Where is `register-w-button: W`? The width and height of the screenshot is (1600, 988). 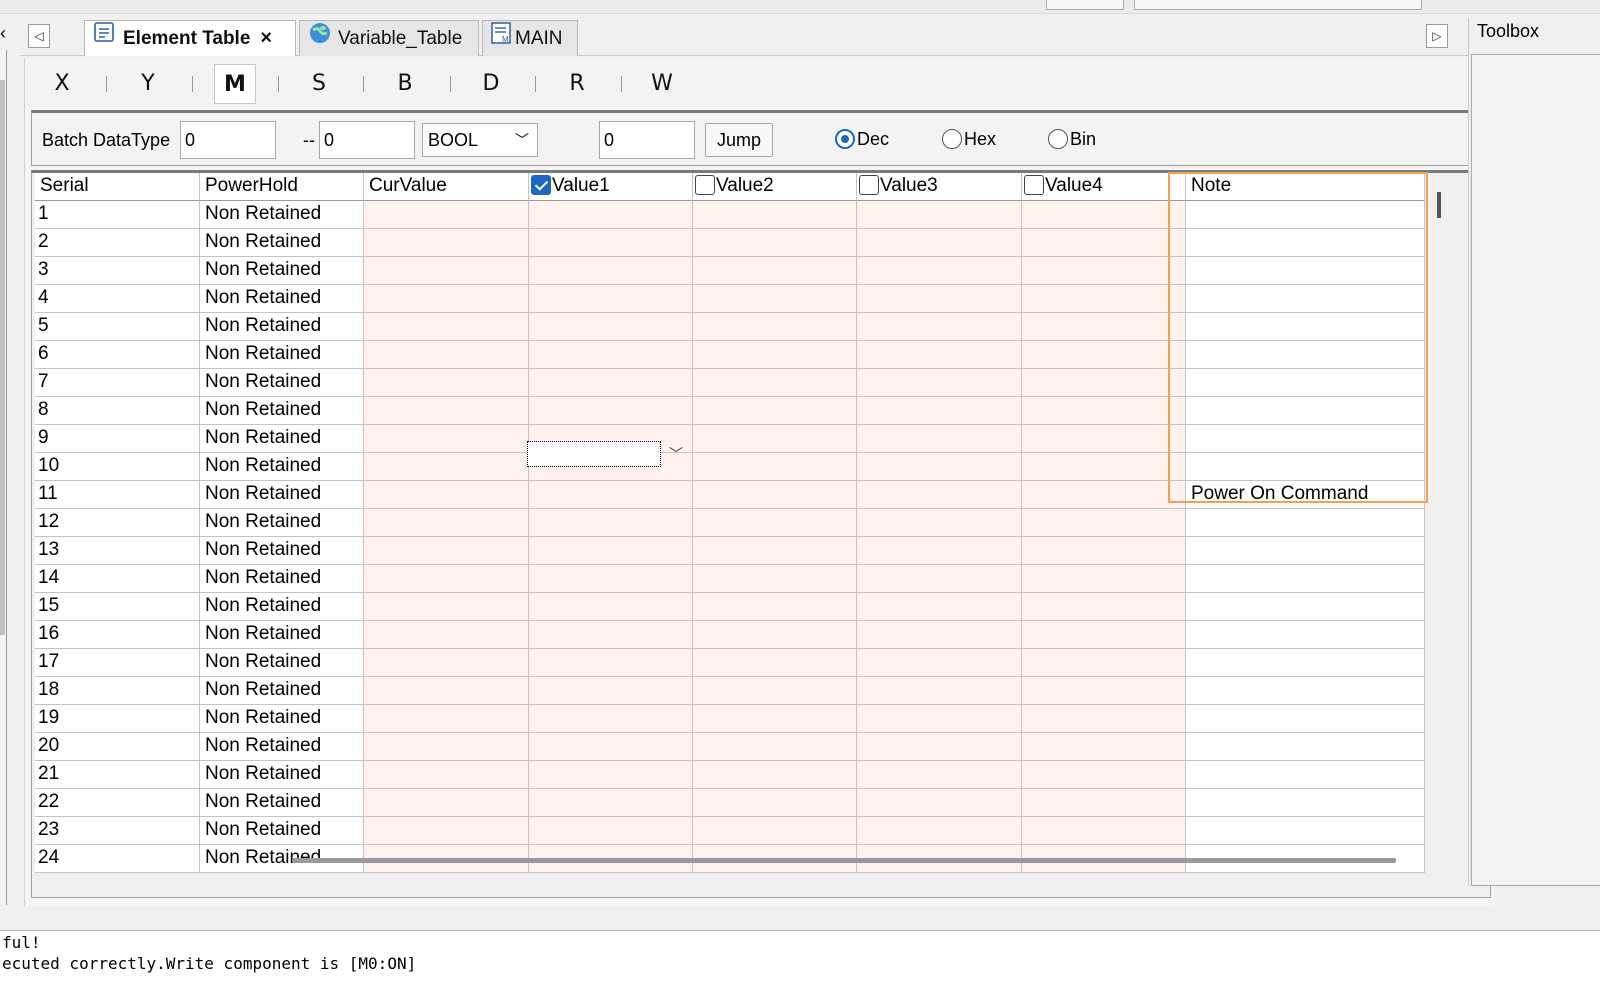
register-w-button: W is located at coordinates (662, 84).